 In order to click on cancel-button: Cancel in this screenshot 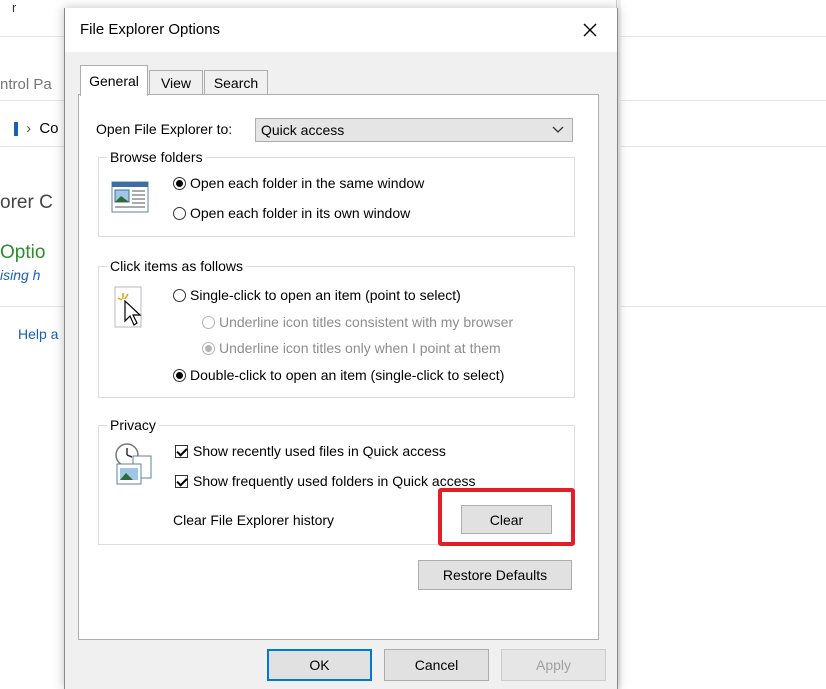, I will do `click(436, 665)`.